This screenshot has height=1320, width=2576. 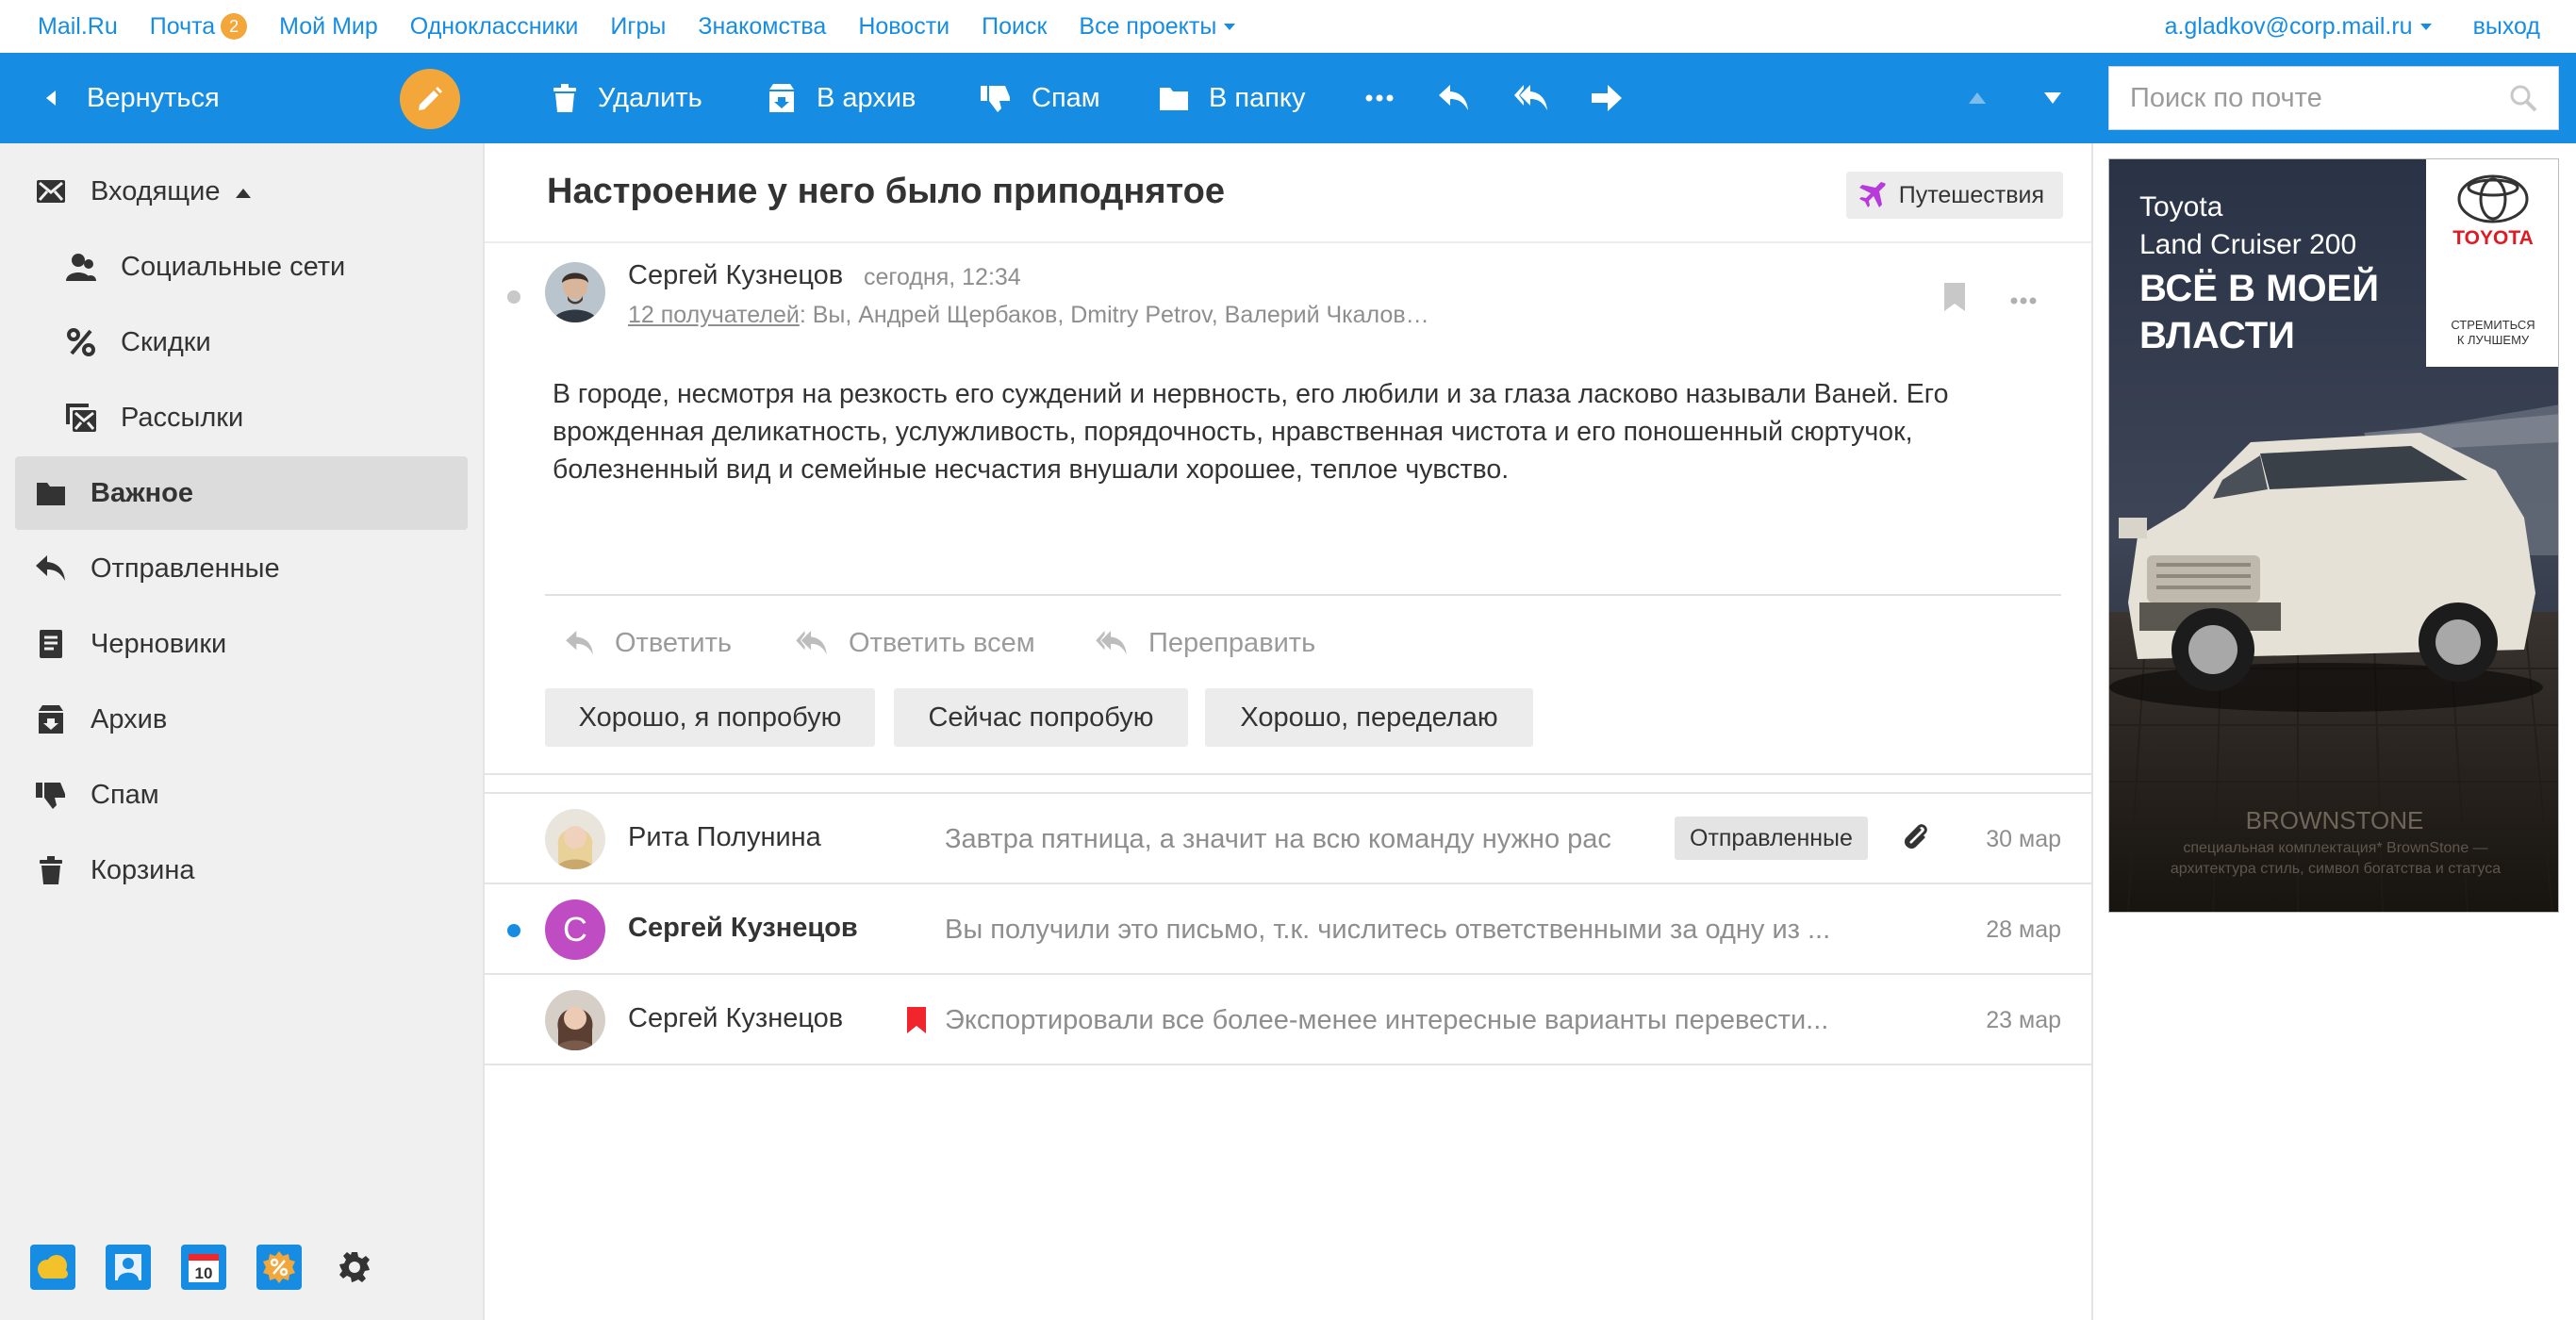 I want to click on folder-icon, so click(x=1174, y=99).